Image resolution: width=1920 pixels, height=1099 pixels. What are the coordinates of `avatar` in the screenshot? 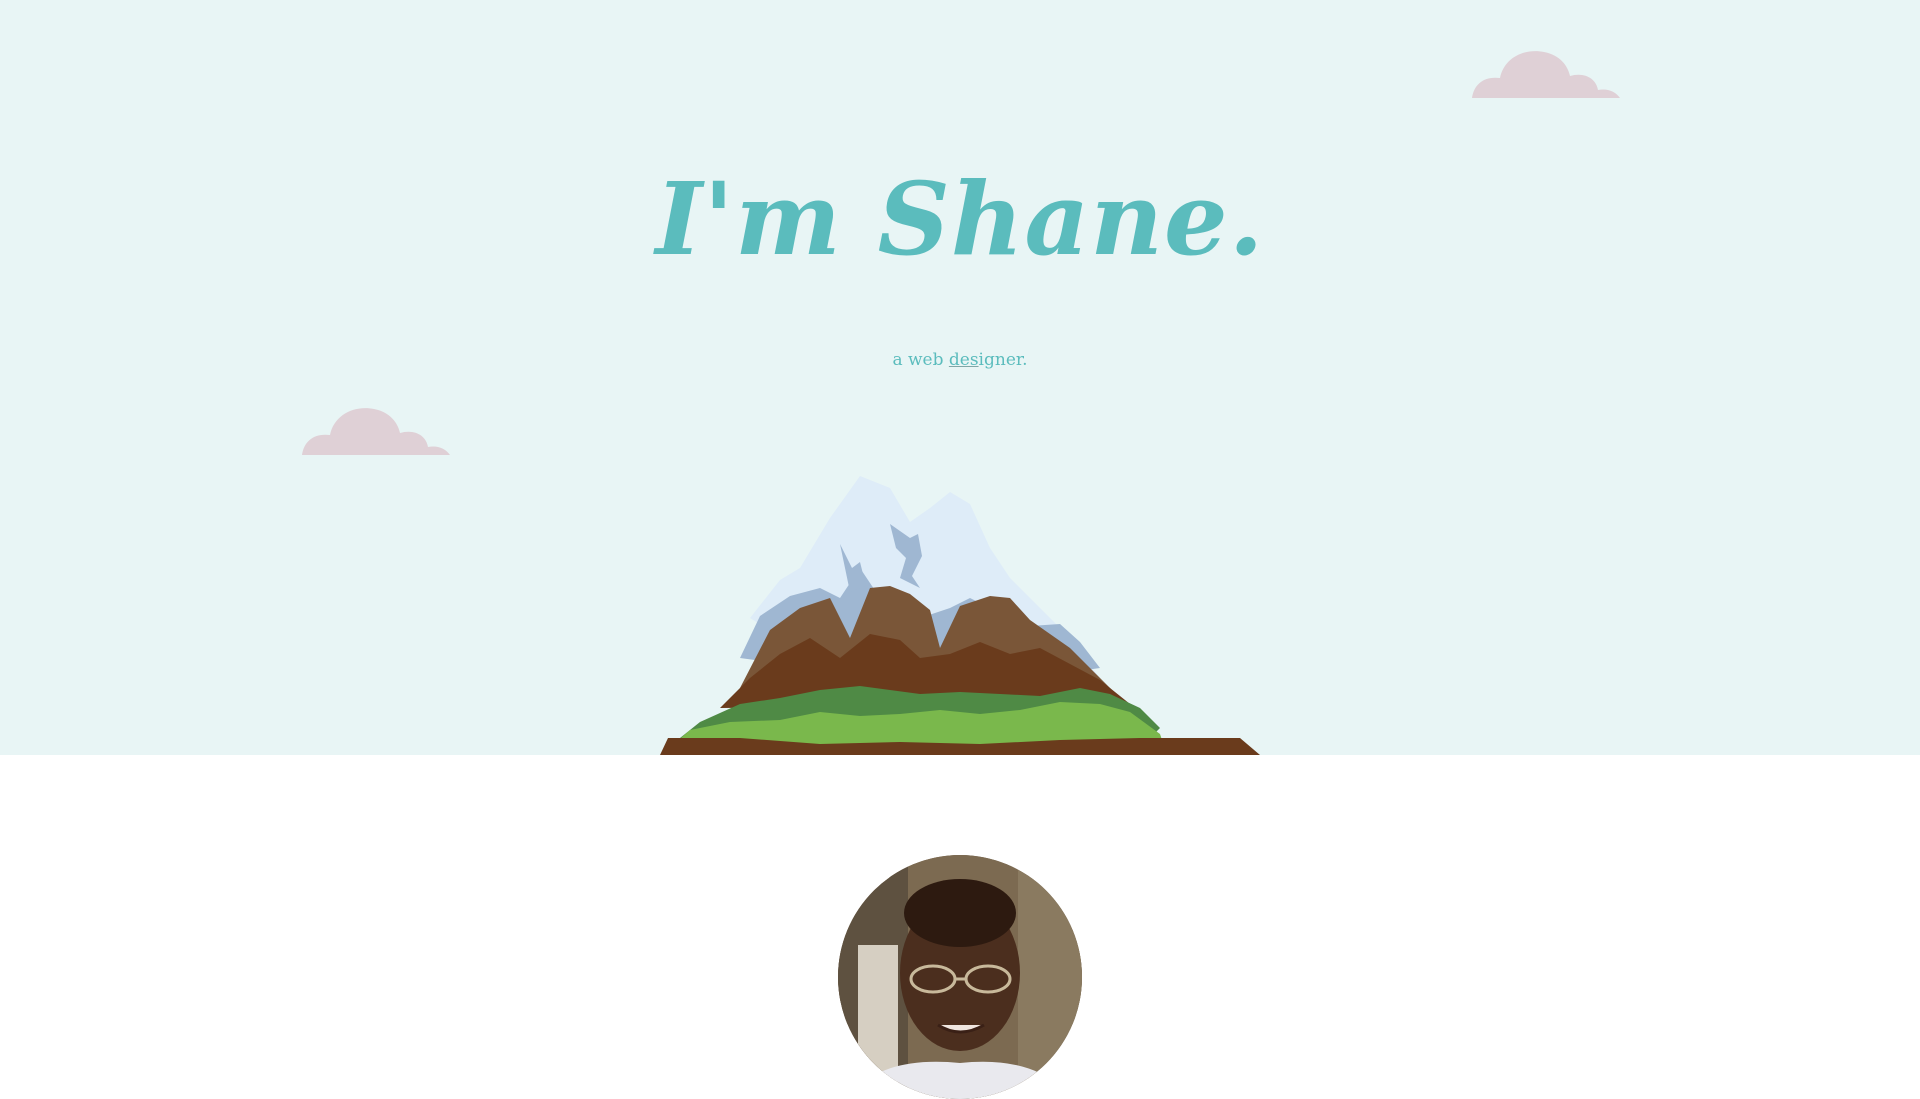 It's located at (960, 977).